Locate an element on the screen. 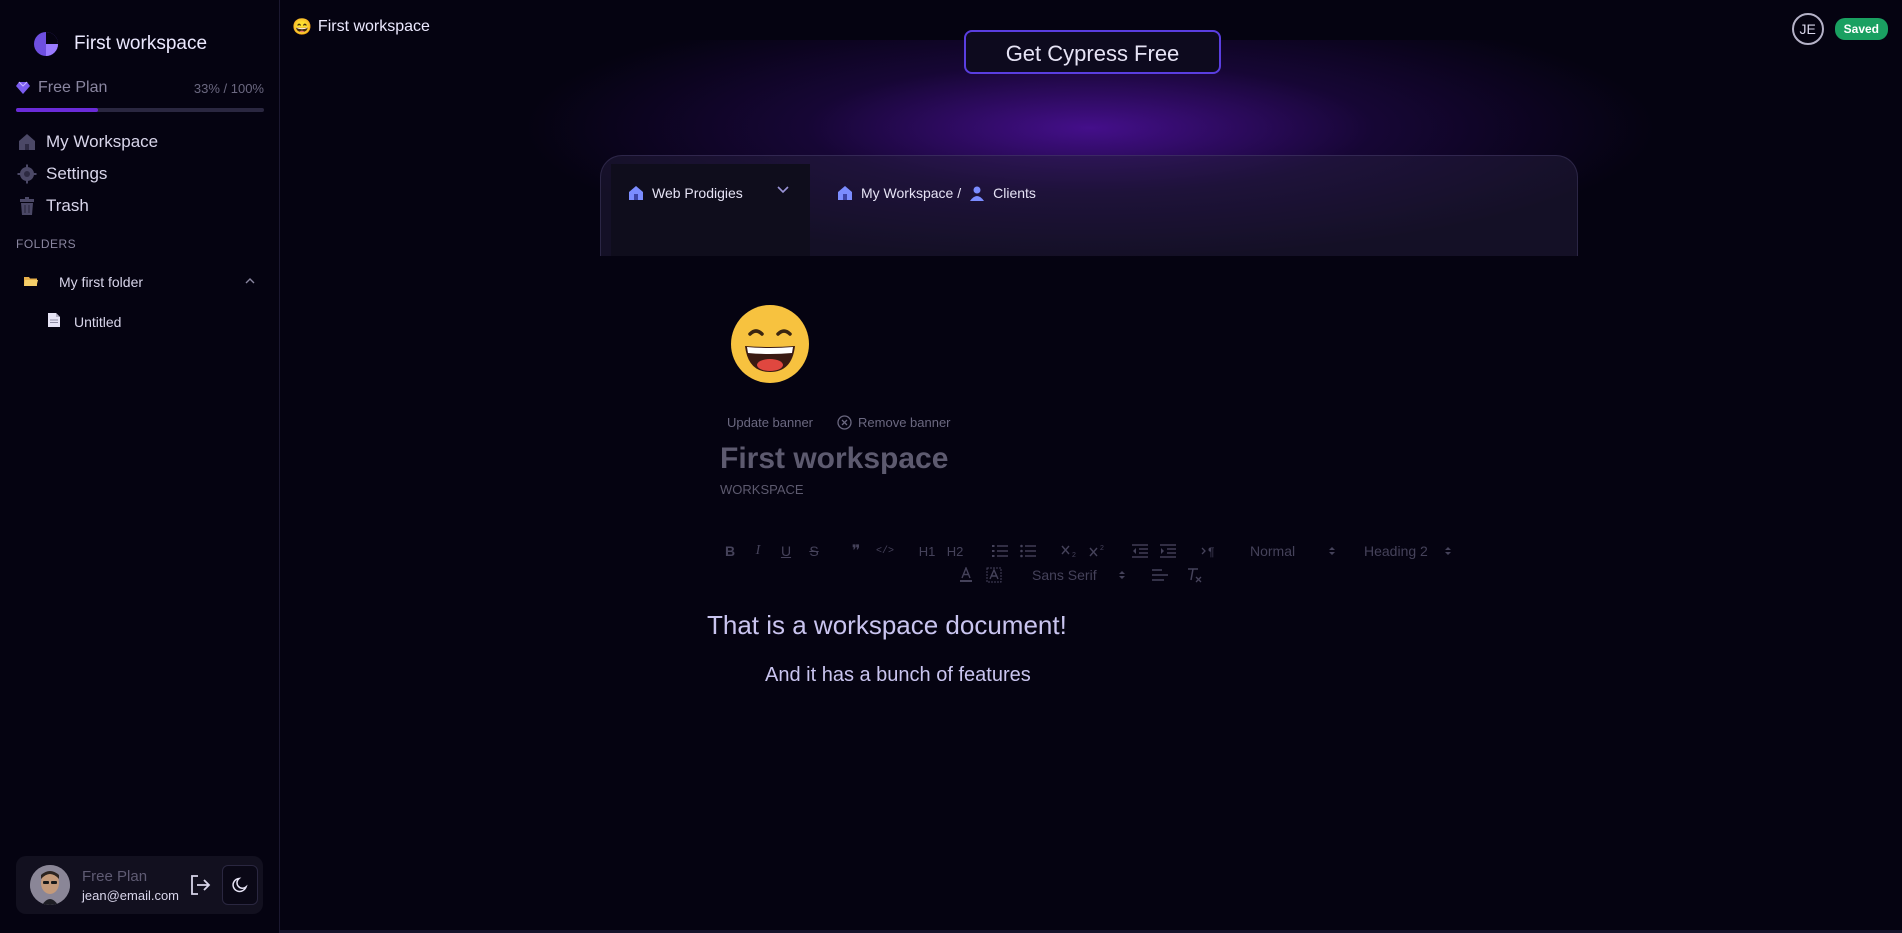 This screenshot has height=933, width=1902. remove-banner-button: Remove banner is located at coordinates (894, 422).